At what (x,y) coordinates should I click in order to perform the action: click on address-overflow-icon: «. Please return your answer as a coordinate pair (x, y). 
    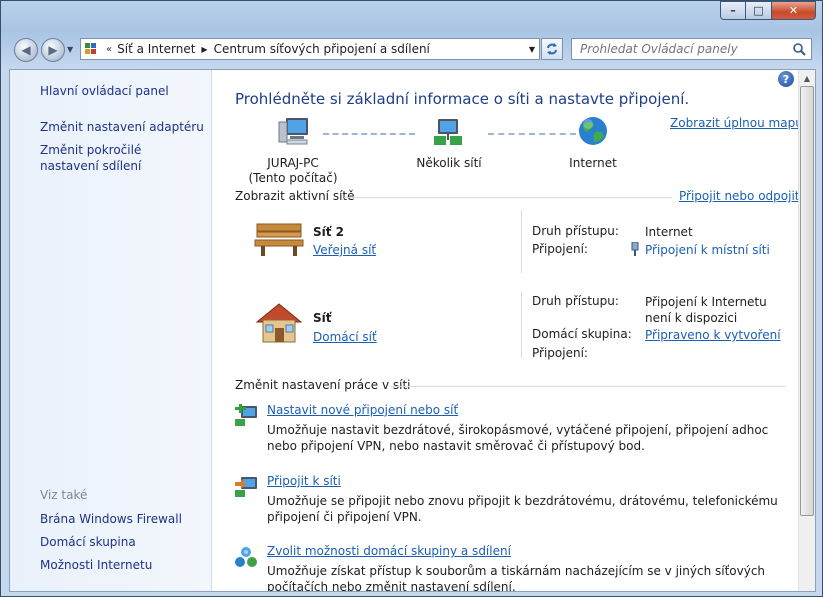
    Looking at the image, I should click on (109, 49).